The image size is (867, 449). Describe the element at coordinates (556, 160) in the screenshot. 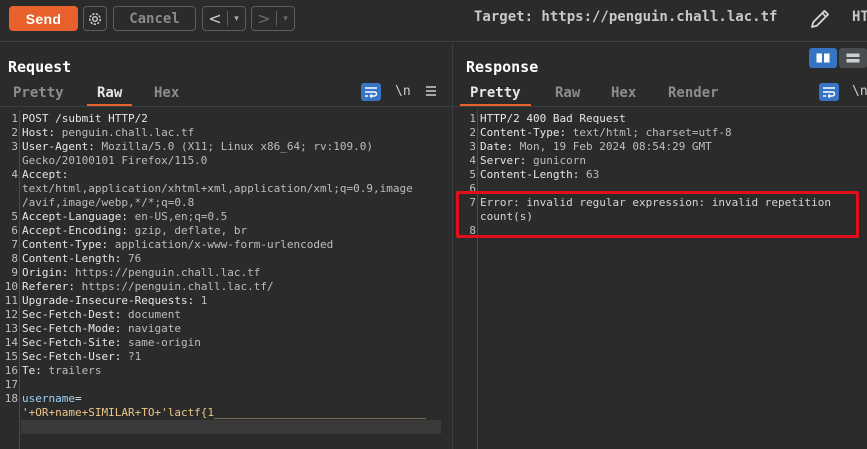

I see `code-token: gunicorn` at that location.